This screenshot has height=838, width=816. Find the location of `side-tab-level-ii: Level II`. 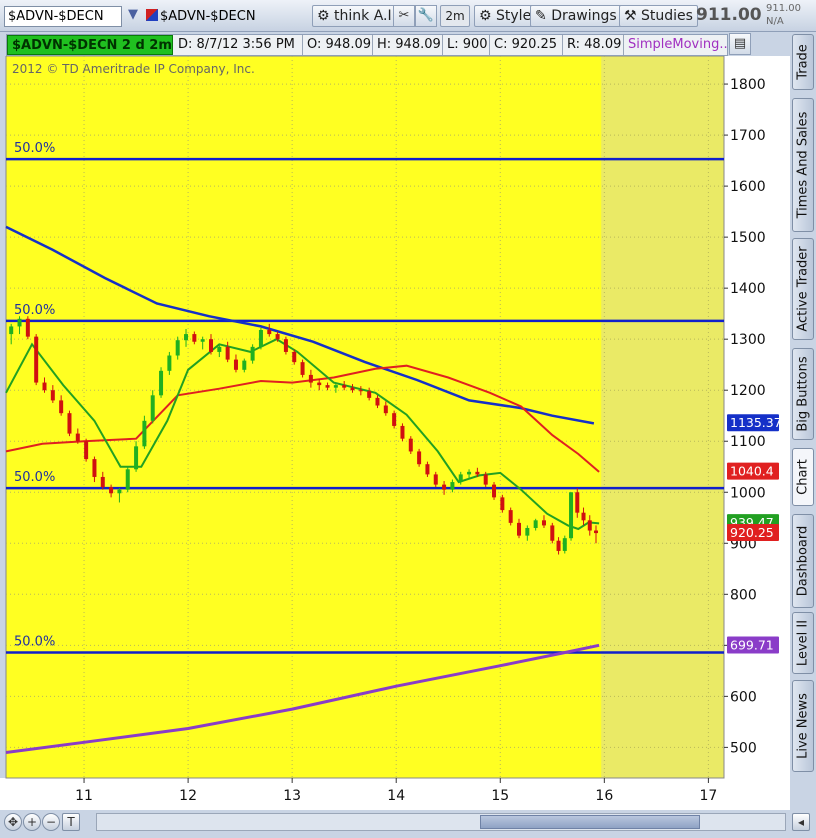

side-tab-level-ii: Level II is located at coordinates (803, 643).